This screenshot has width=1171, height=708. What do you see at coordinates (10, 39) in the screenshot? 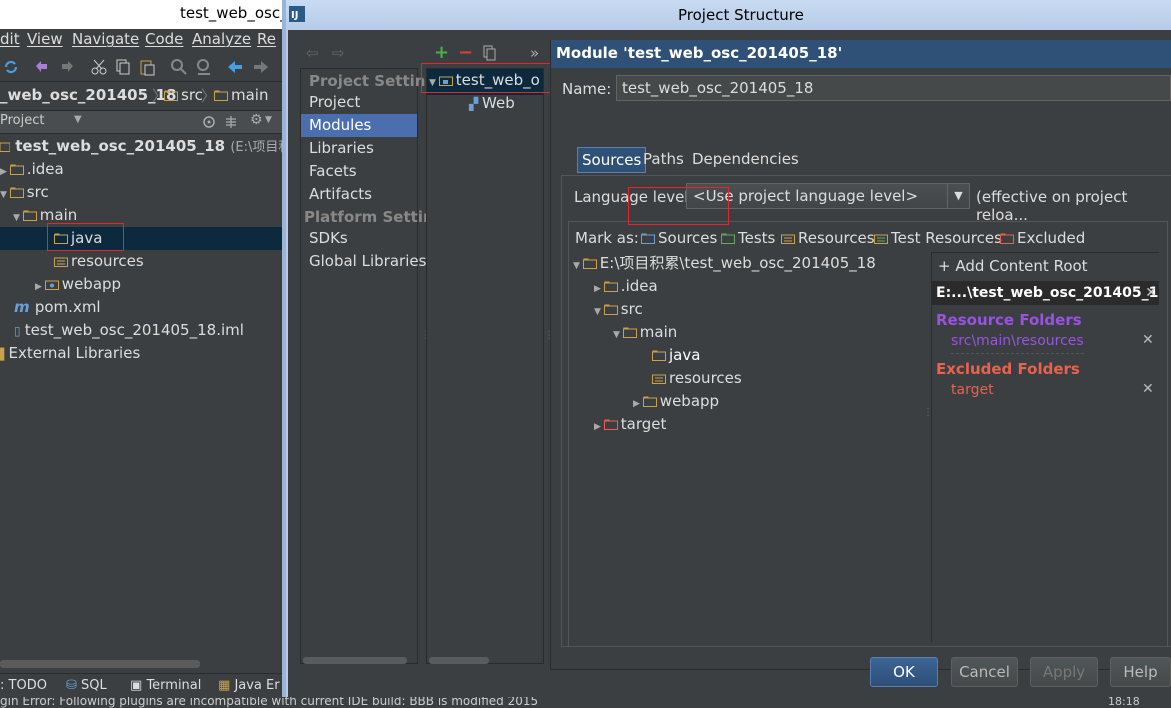
I see `menu-edit: dit` at bounding box center [10, 39].